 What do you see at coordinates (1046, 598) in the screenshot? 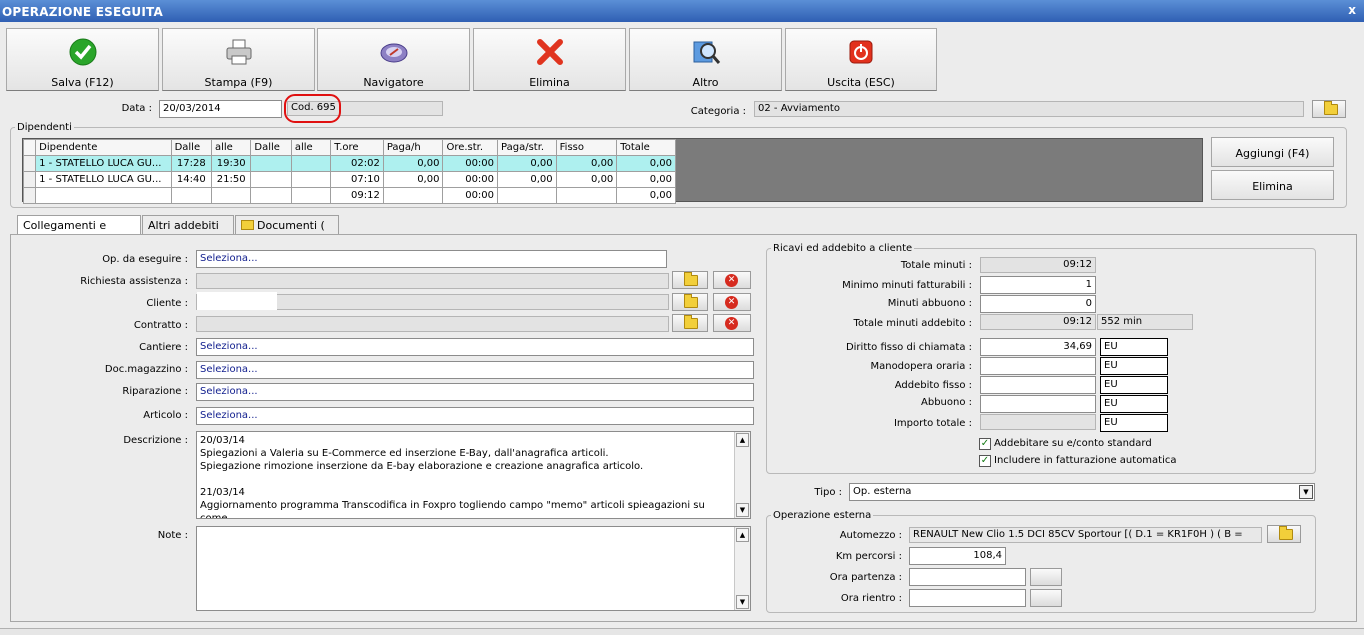
I see `return-time-button` at bounding box center [1046, 598].